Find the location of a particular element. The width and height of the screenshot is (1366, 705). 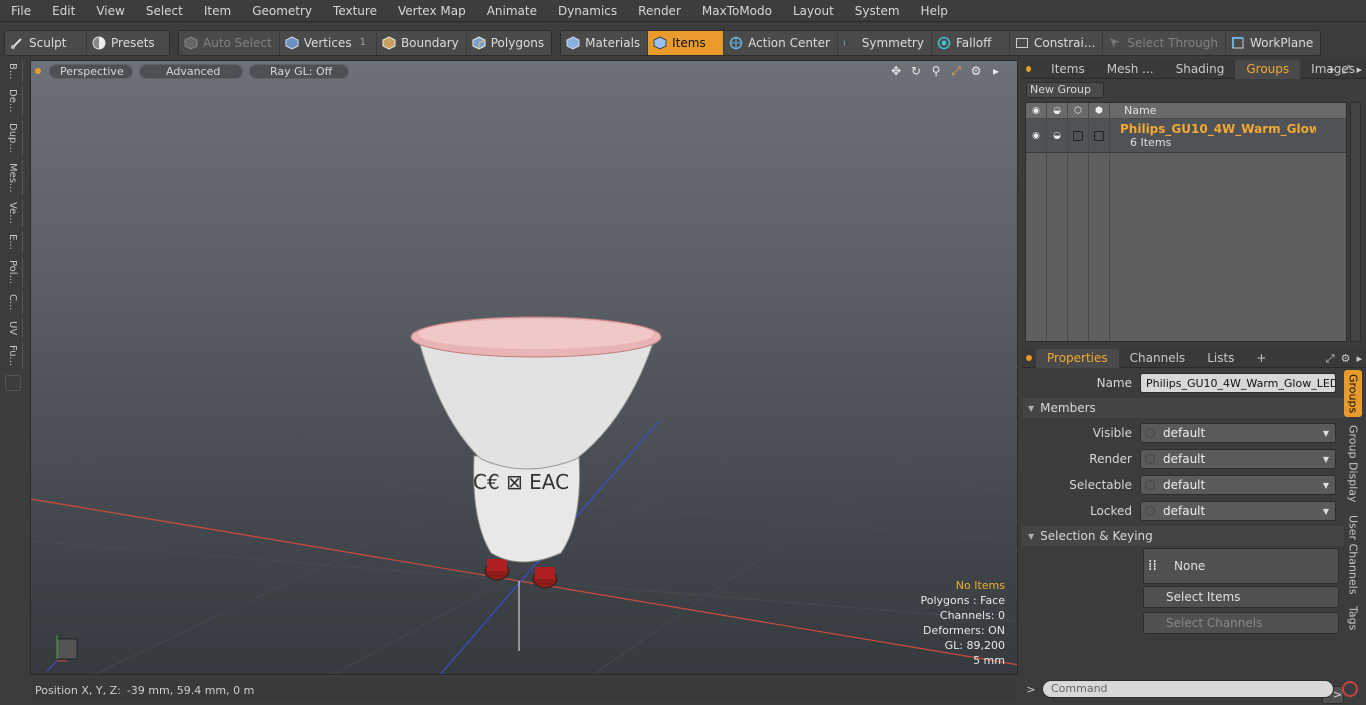

view-mode-dropdown: Perspective is located at coordinates (91, 71).